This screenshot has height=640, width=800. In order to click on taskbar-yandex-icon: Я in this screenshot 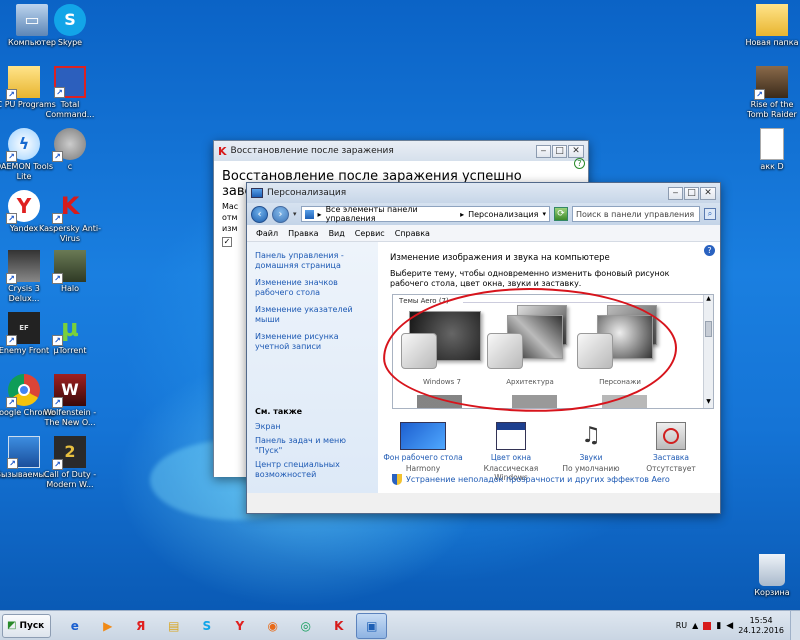, I will do `click(140, 626)`.